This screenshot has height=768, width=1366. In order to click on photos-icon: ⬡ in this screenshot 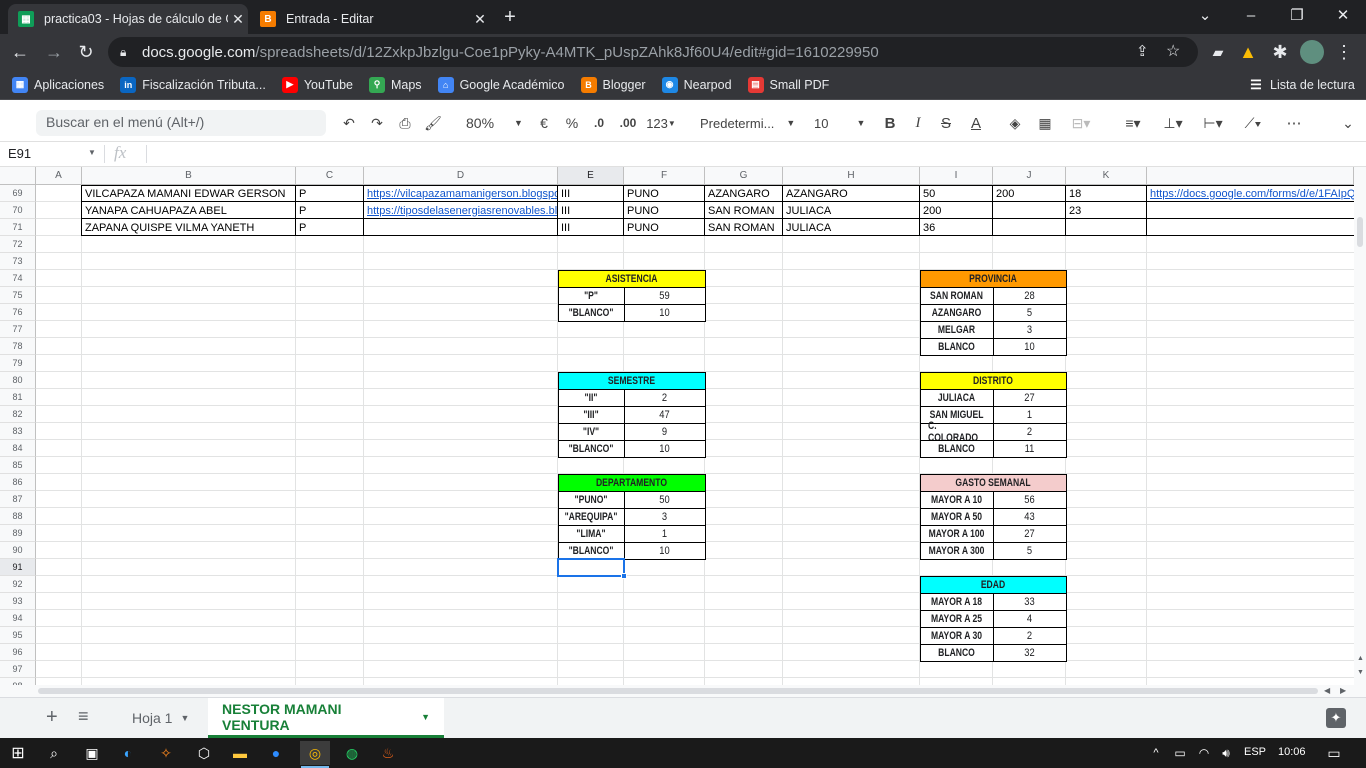, I will do `click(204, 753)`.